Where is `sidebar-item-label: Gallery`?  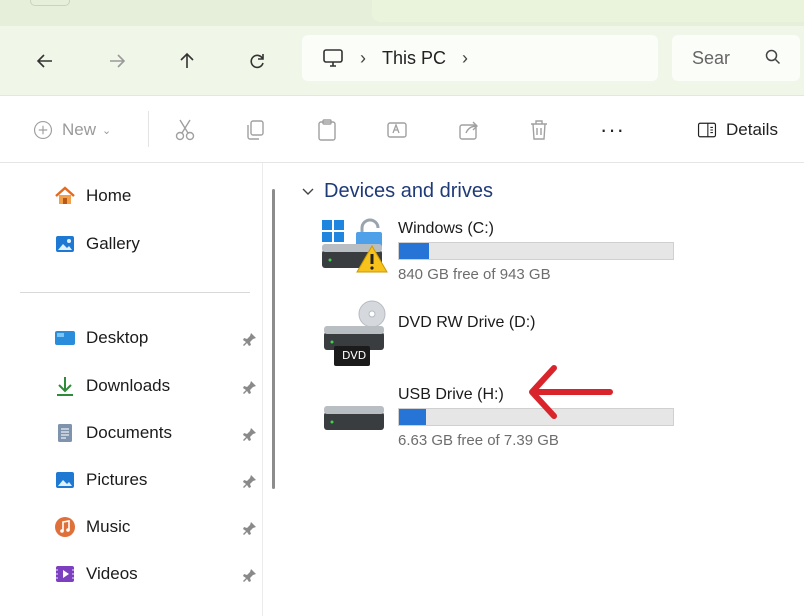
sidebar-item-label: Gallery is located at coordinates (113, 243).